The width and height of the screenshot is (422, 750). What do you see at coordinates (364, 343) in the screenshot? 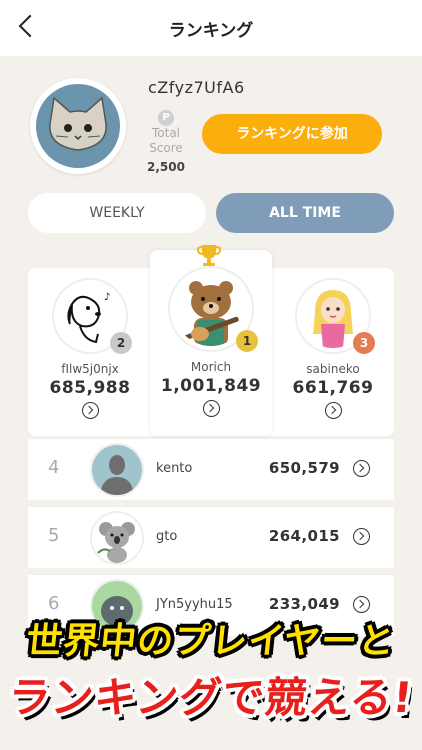
I see `rank-badge: 3` at bounding box center [364, 343].